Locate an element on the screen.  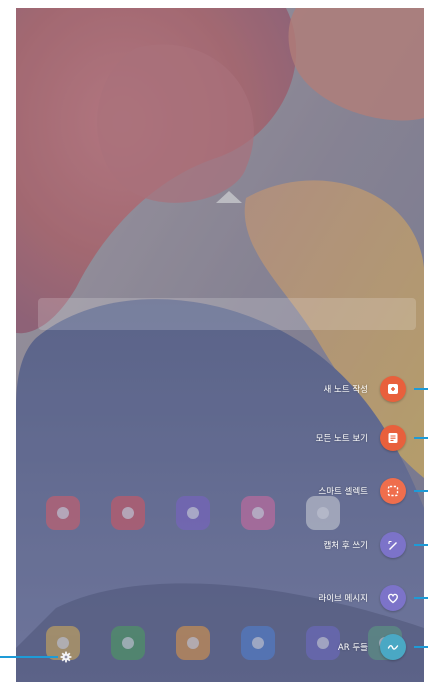
menu-item-screen-write: 캡처 후 쓰기 is located at coordinates (364, 545).